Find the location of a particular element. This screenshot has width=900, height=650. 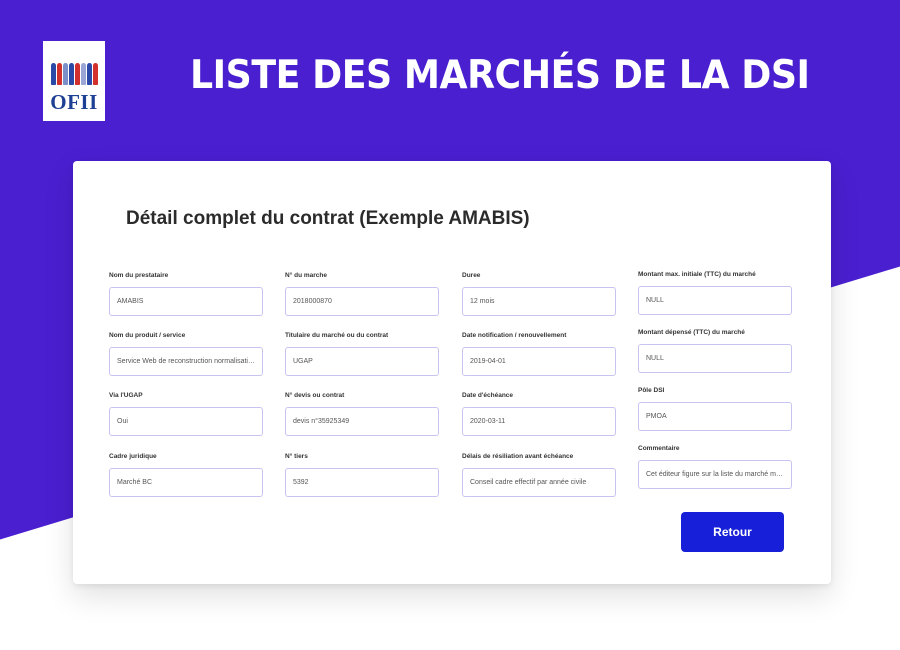

field-label: N° du marche is located at coordinates (306, 275).